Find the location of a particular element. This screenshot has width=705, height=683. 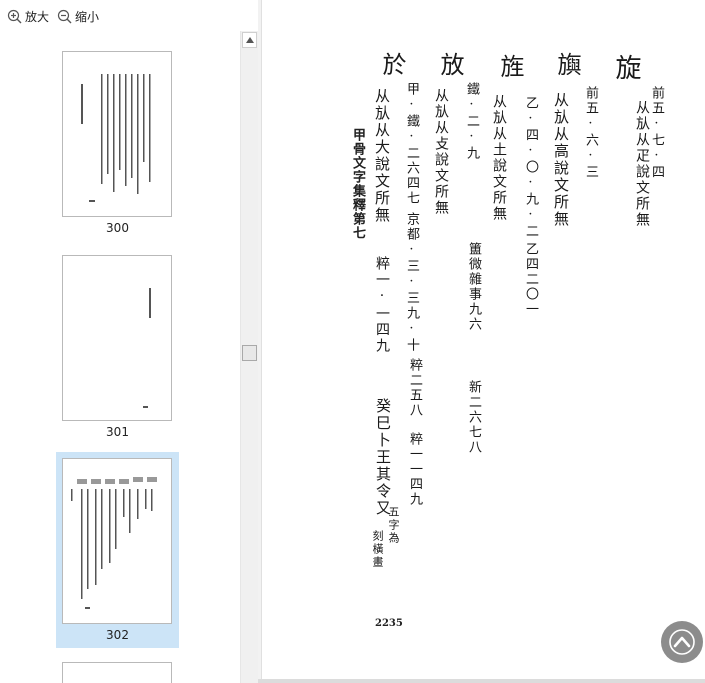

handwritten-column: 从㫃从攴說文所無 is located at coordinates (441, 152).